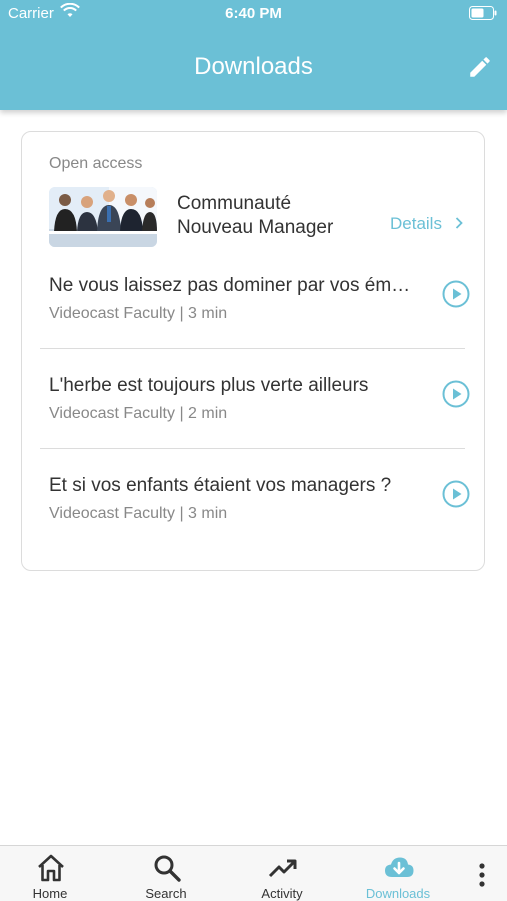  I want to click on tab-downloads: Downloads, so click(398, 873).